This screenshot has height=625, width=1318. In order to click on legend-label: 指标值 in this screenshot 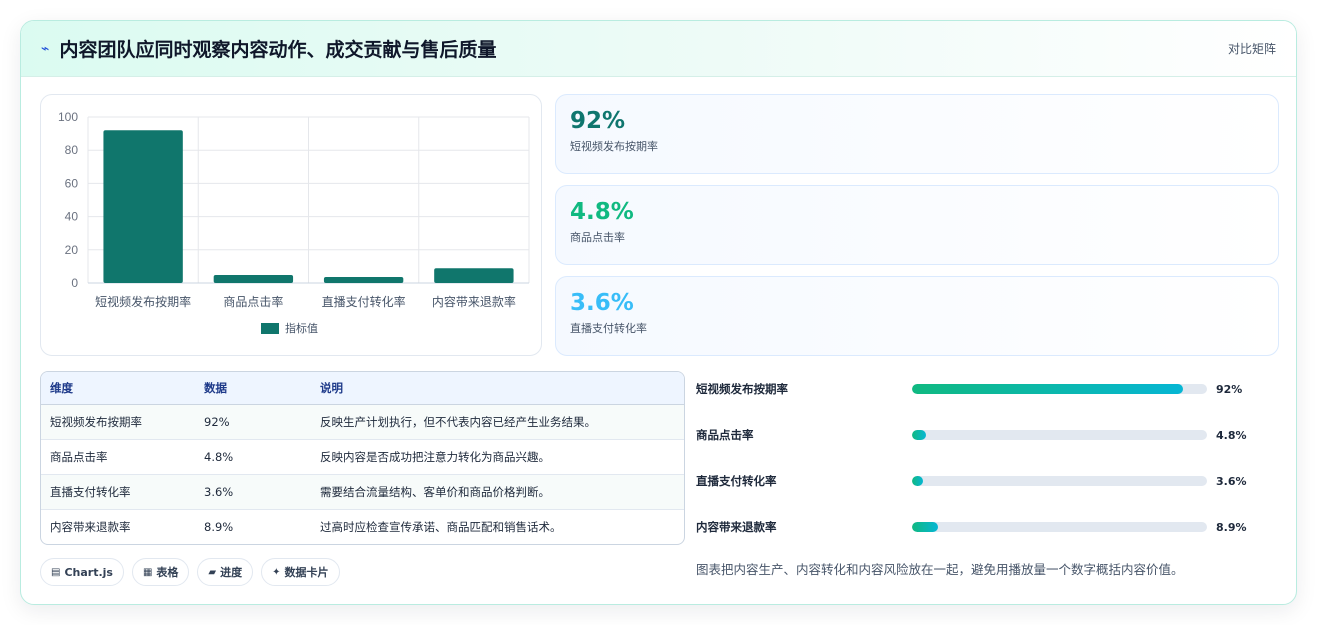, I will do `click(301, 328)`.